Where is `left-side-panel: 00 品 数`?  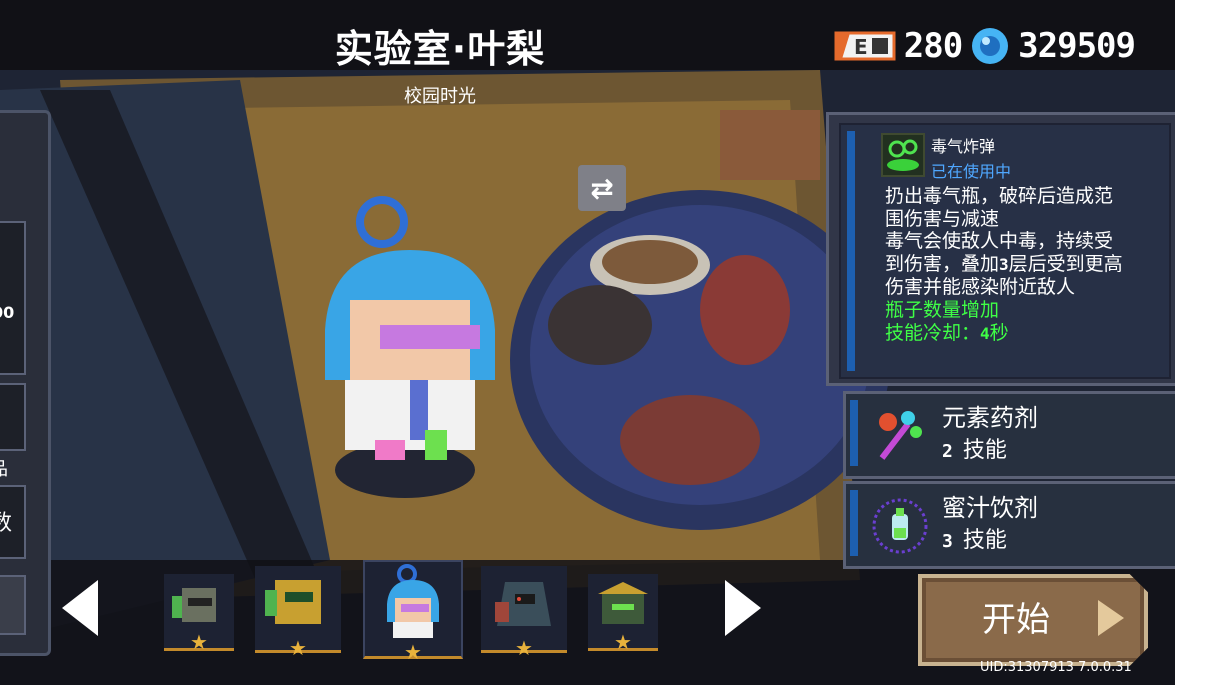
left-side-panel: 00 品 数 is located at coordinates (25, 383).